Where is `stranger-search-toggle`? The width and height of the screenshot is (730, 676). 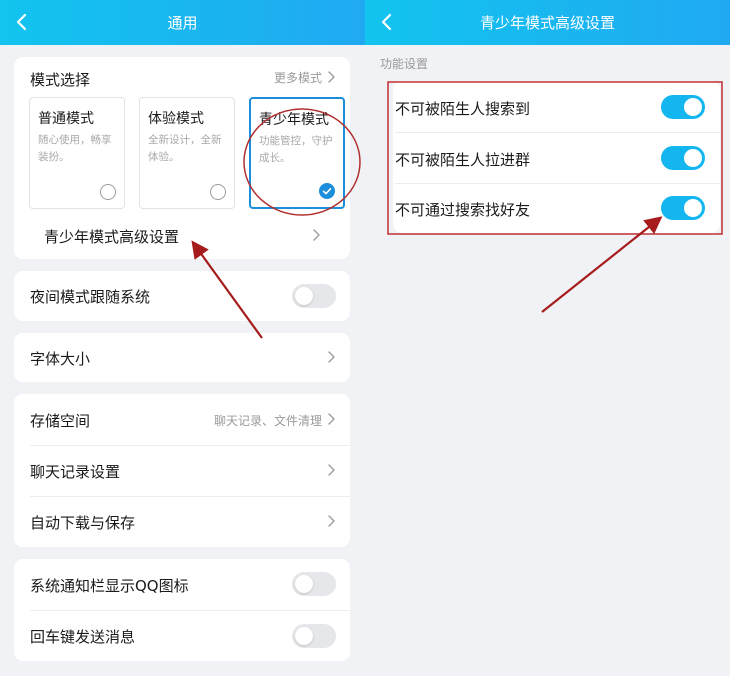 stranger-search-toggle is located at coordinates (683, 107).